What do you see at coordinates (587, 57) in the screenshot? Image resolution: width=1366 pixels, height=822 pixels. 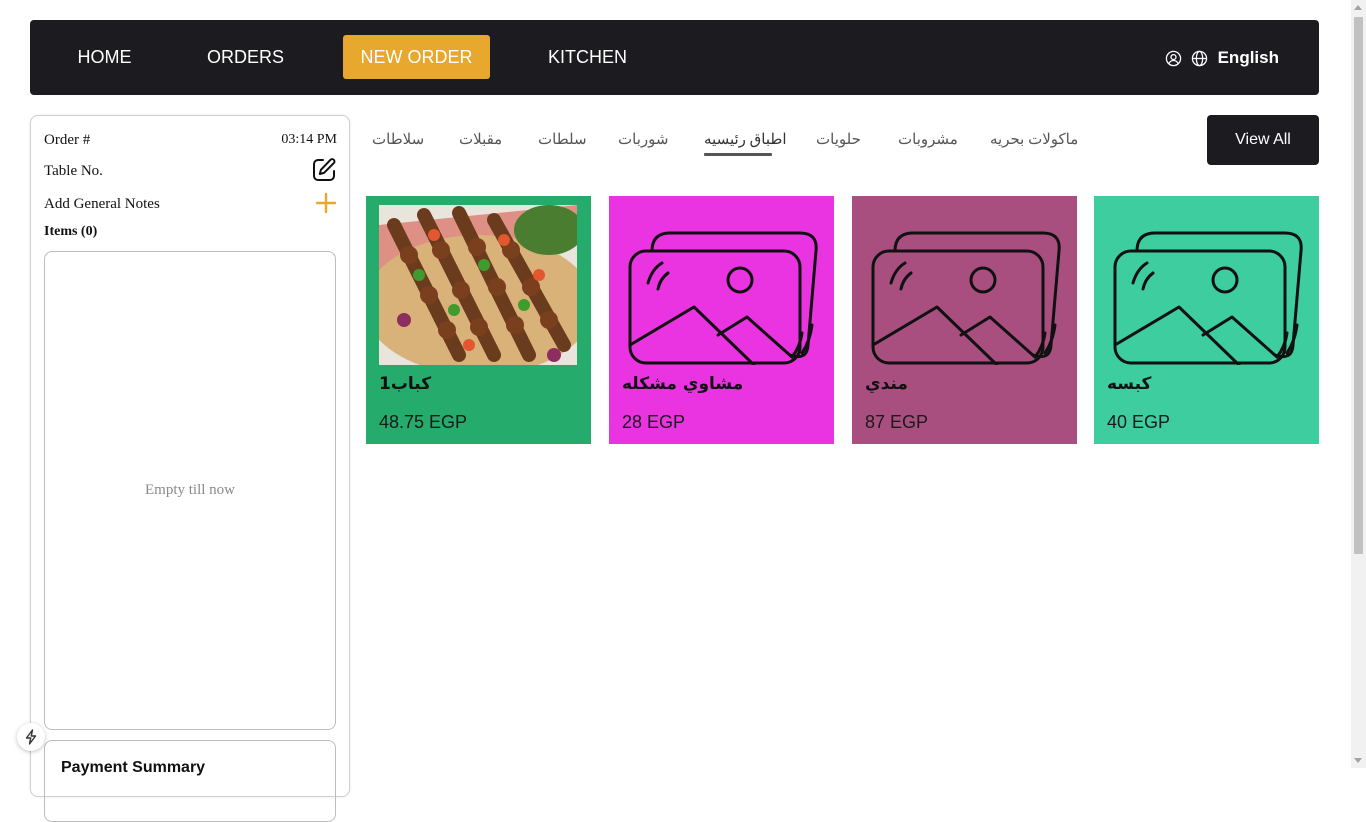 I see `nav-kitchen-link: KITCHEN` at bounding box center [587, 57].